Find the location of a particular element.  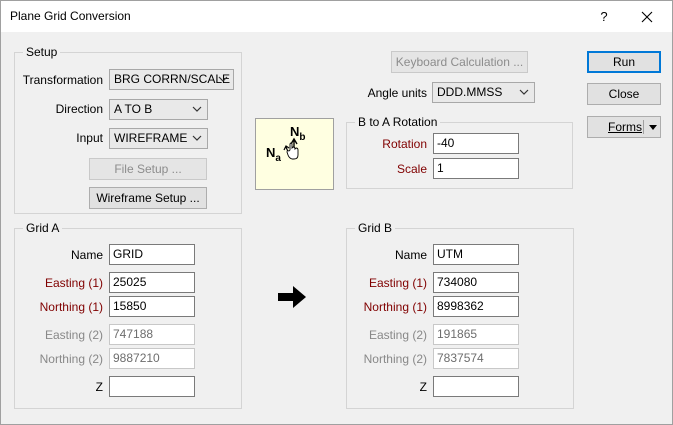

grid-b-easting2-input: 191865 is located at coordinates (476, 334).